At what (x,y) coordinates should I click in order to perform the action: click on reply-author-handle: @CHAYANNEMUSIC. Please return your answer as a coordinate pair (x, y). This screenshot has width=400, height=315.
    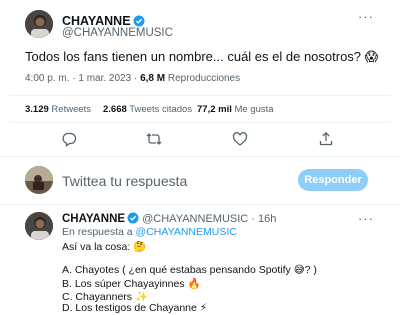
    Looking at the image, I should click on (195, 219).